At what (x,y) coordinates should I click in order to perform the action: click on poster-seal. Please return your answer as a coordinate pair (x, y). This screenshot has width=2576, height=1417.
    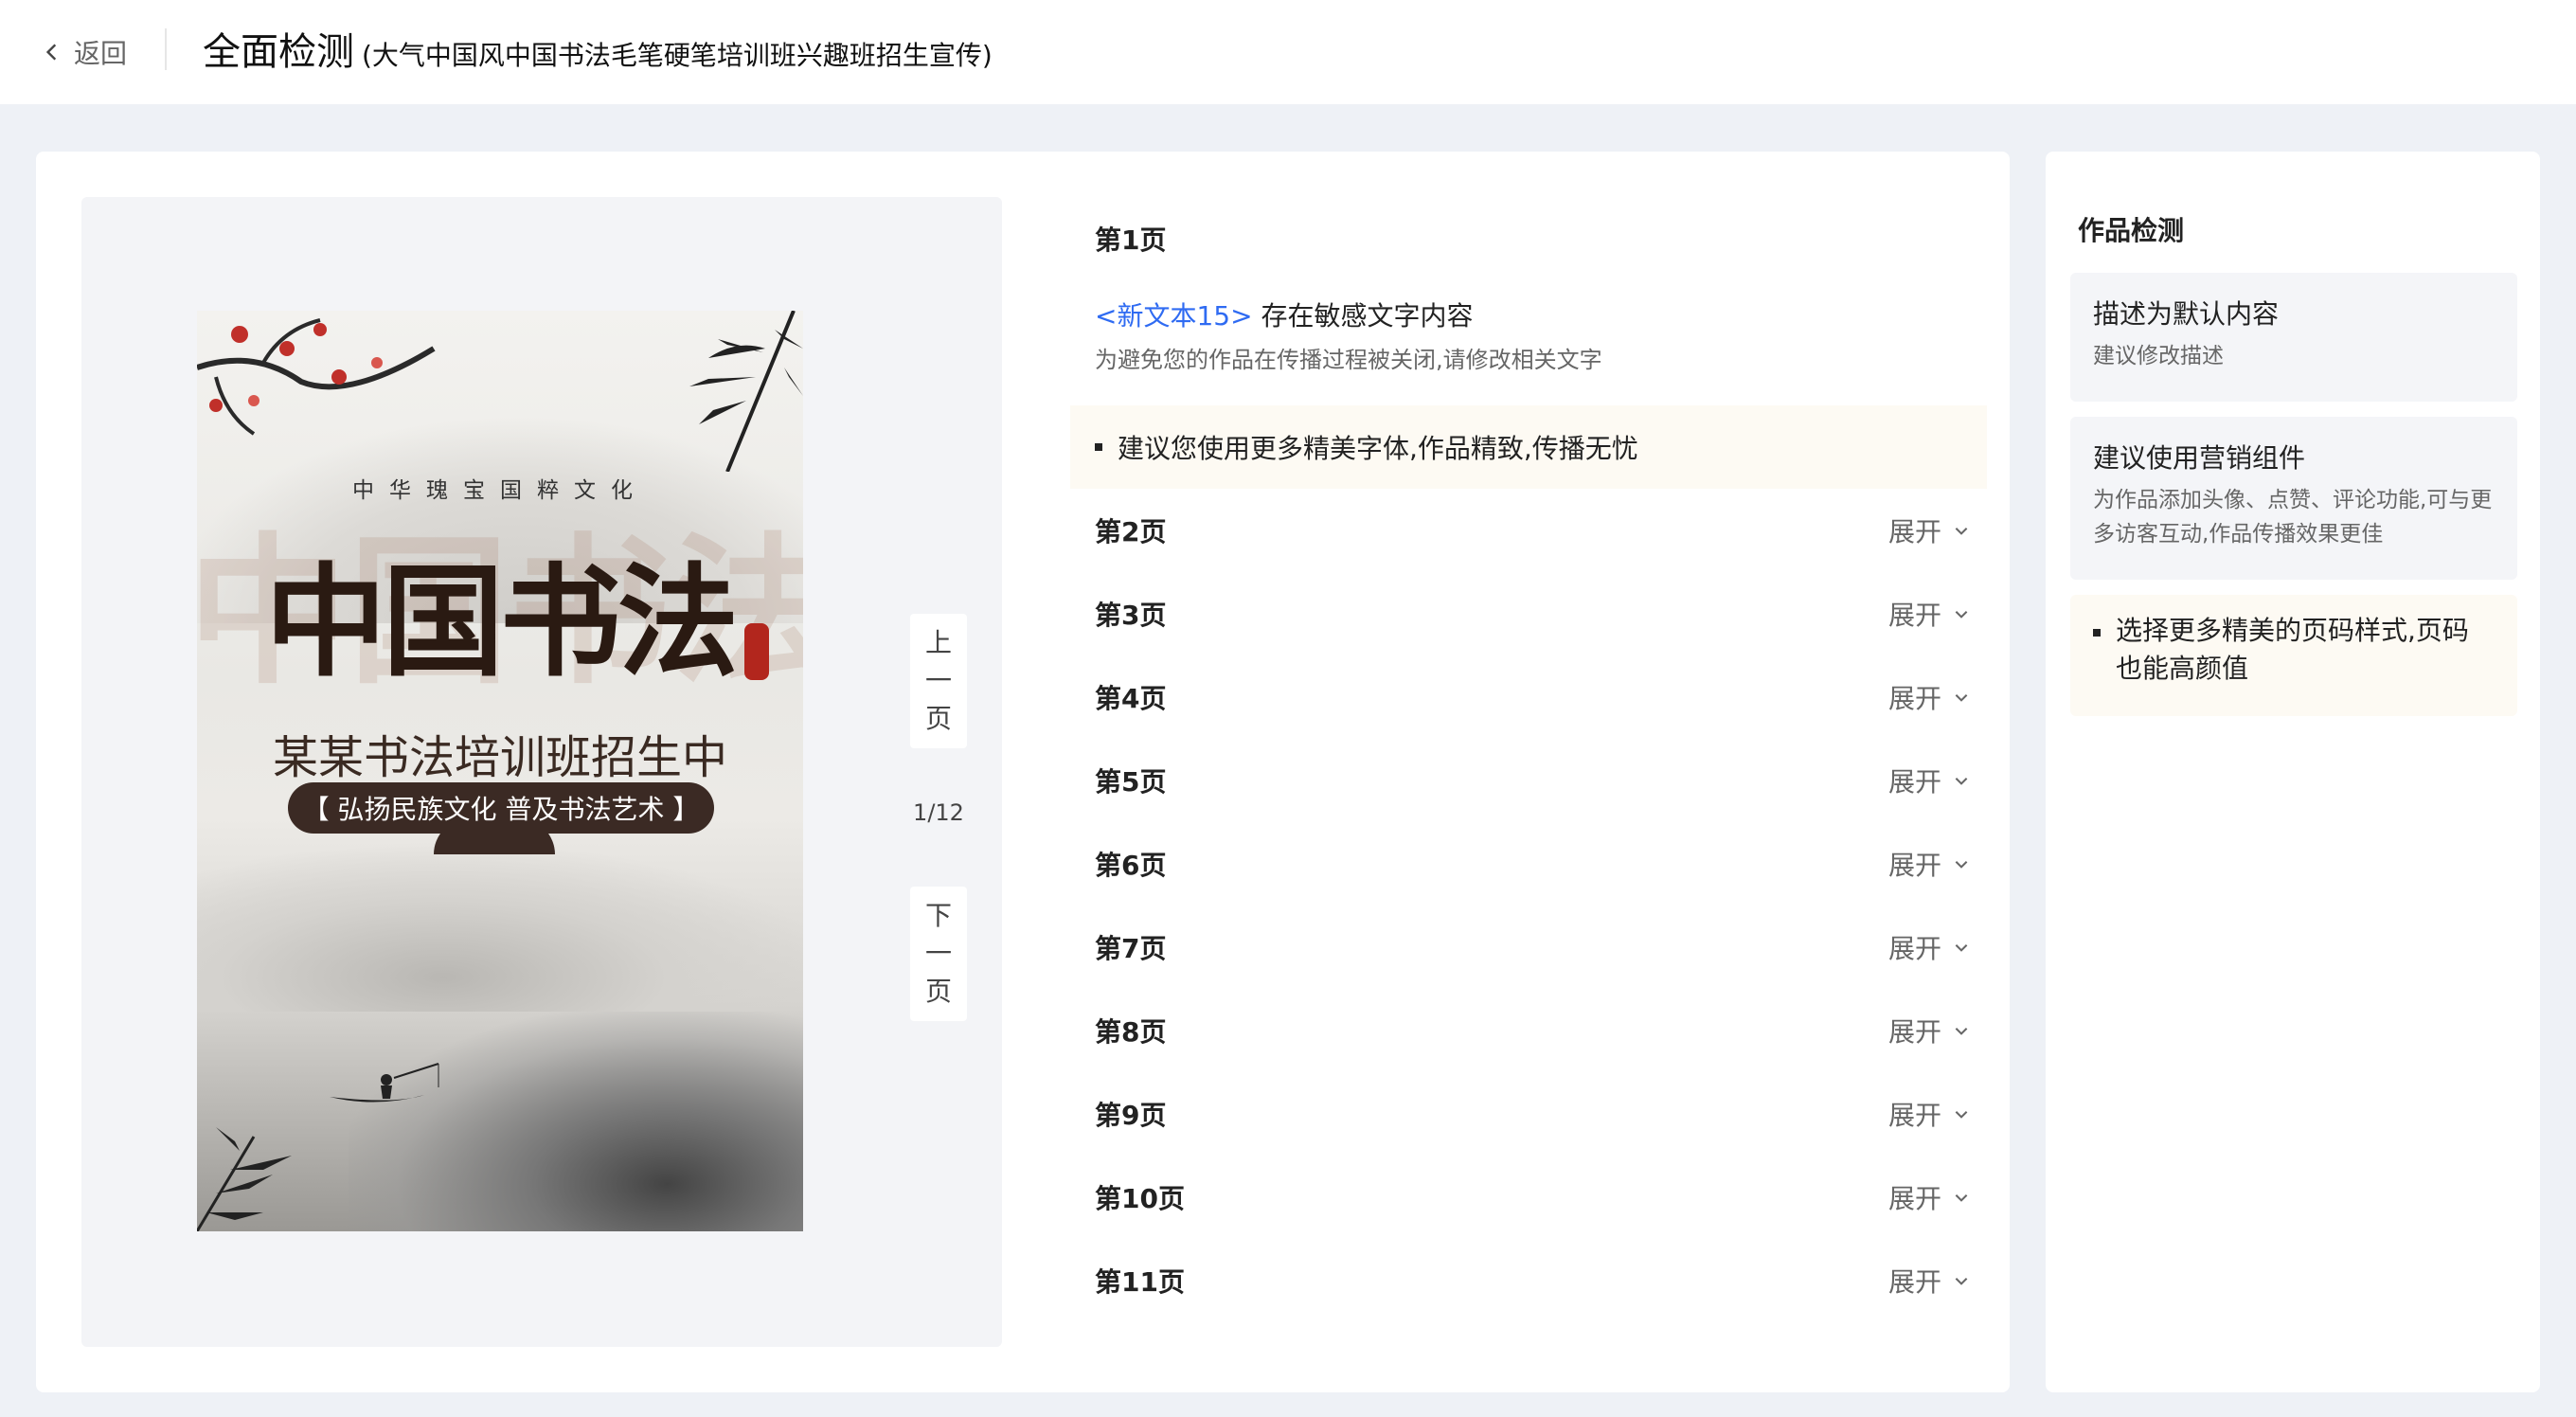
    Looking at the image, I should click on (756, 651).